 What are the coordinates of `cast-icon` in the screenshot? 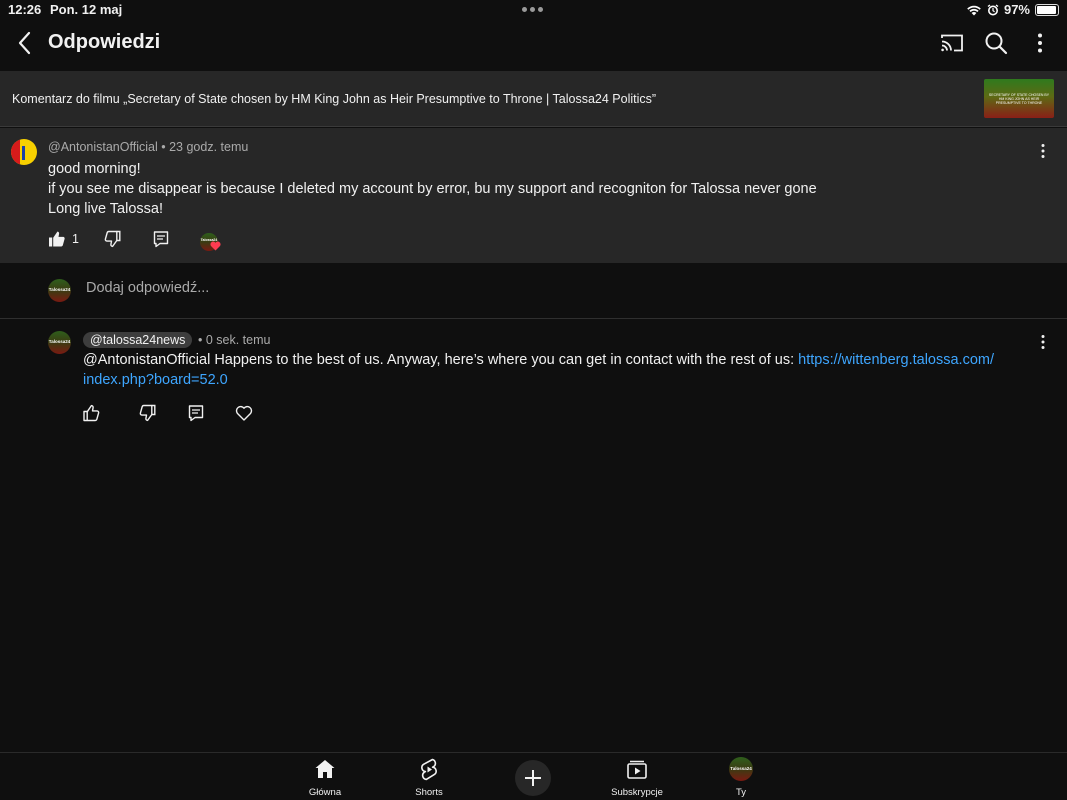 It's located at (952, 43).